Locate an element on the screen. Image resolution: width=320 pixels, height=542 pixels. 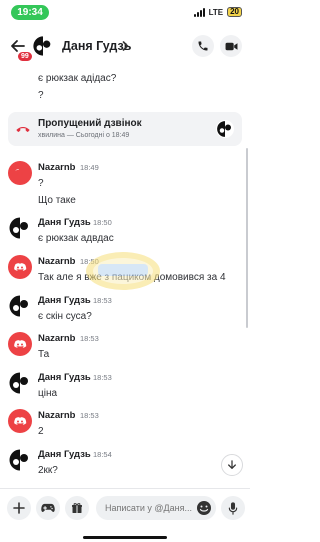
message-timestamp: 18:50 is located at coordinates (102, 222).